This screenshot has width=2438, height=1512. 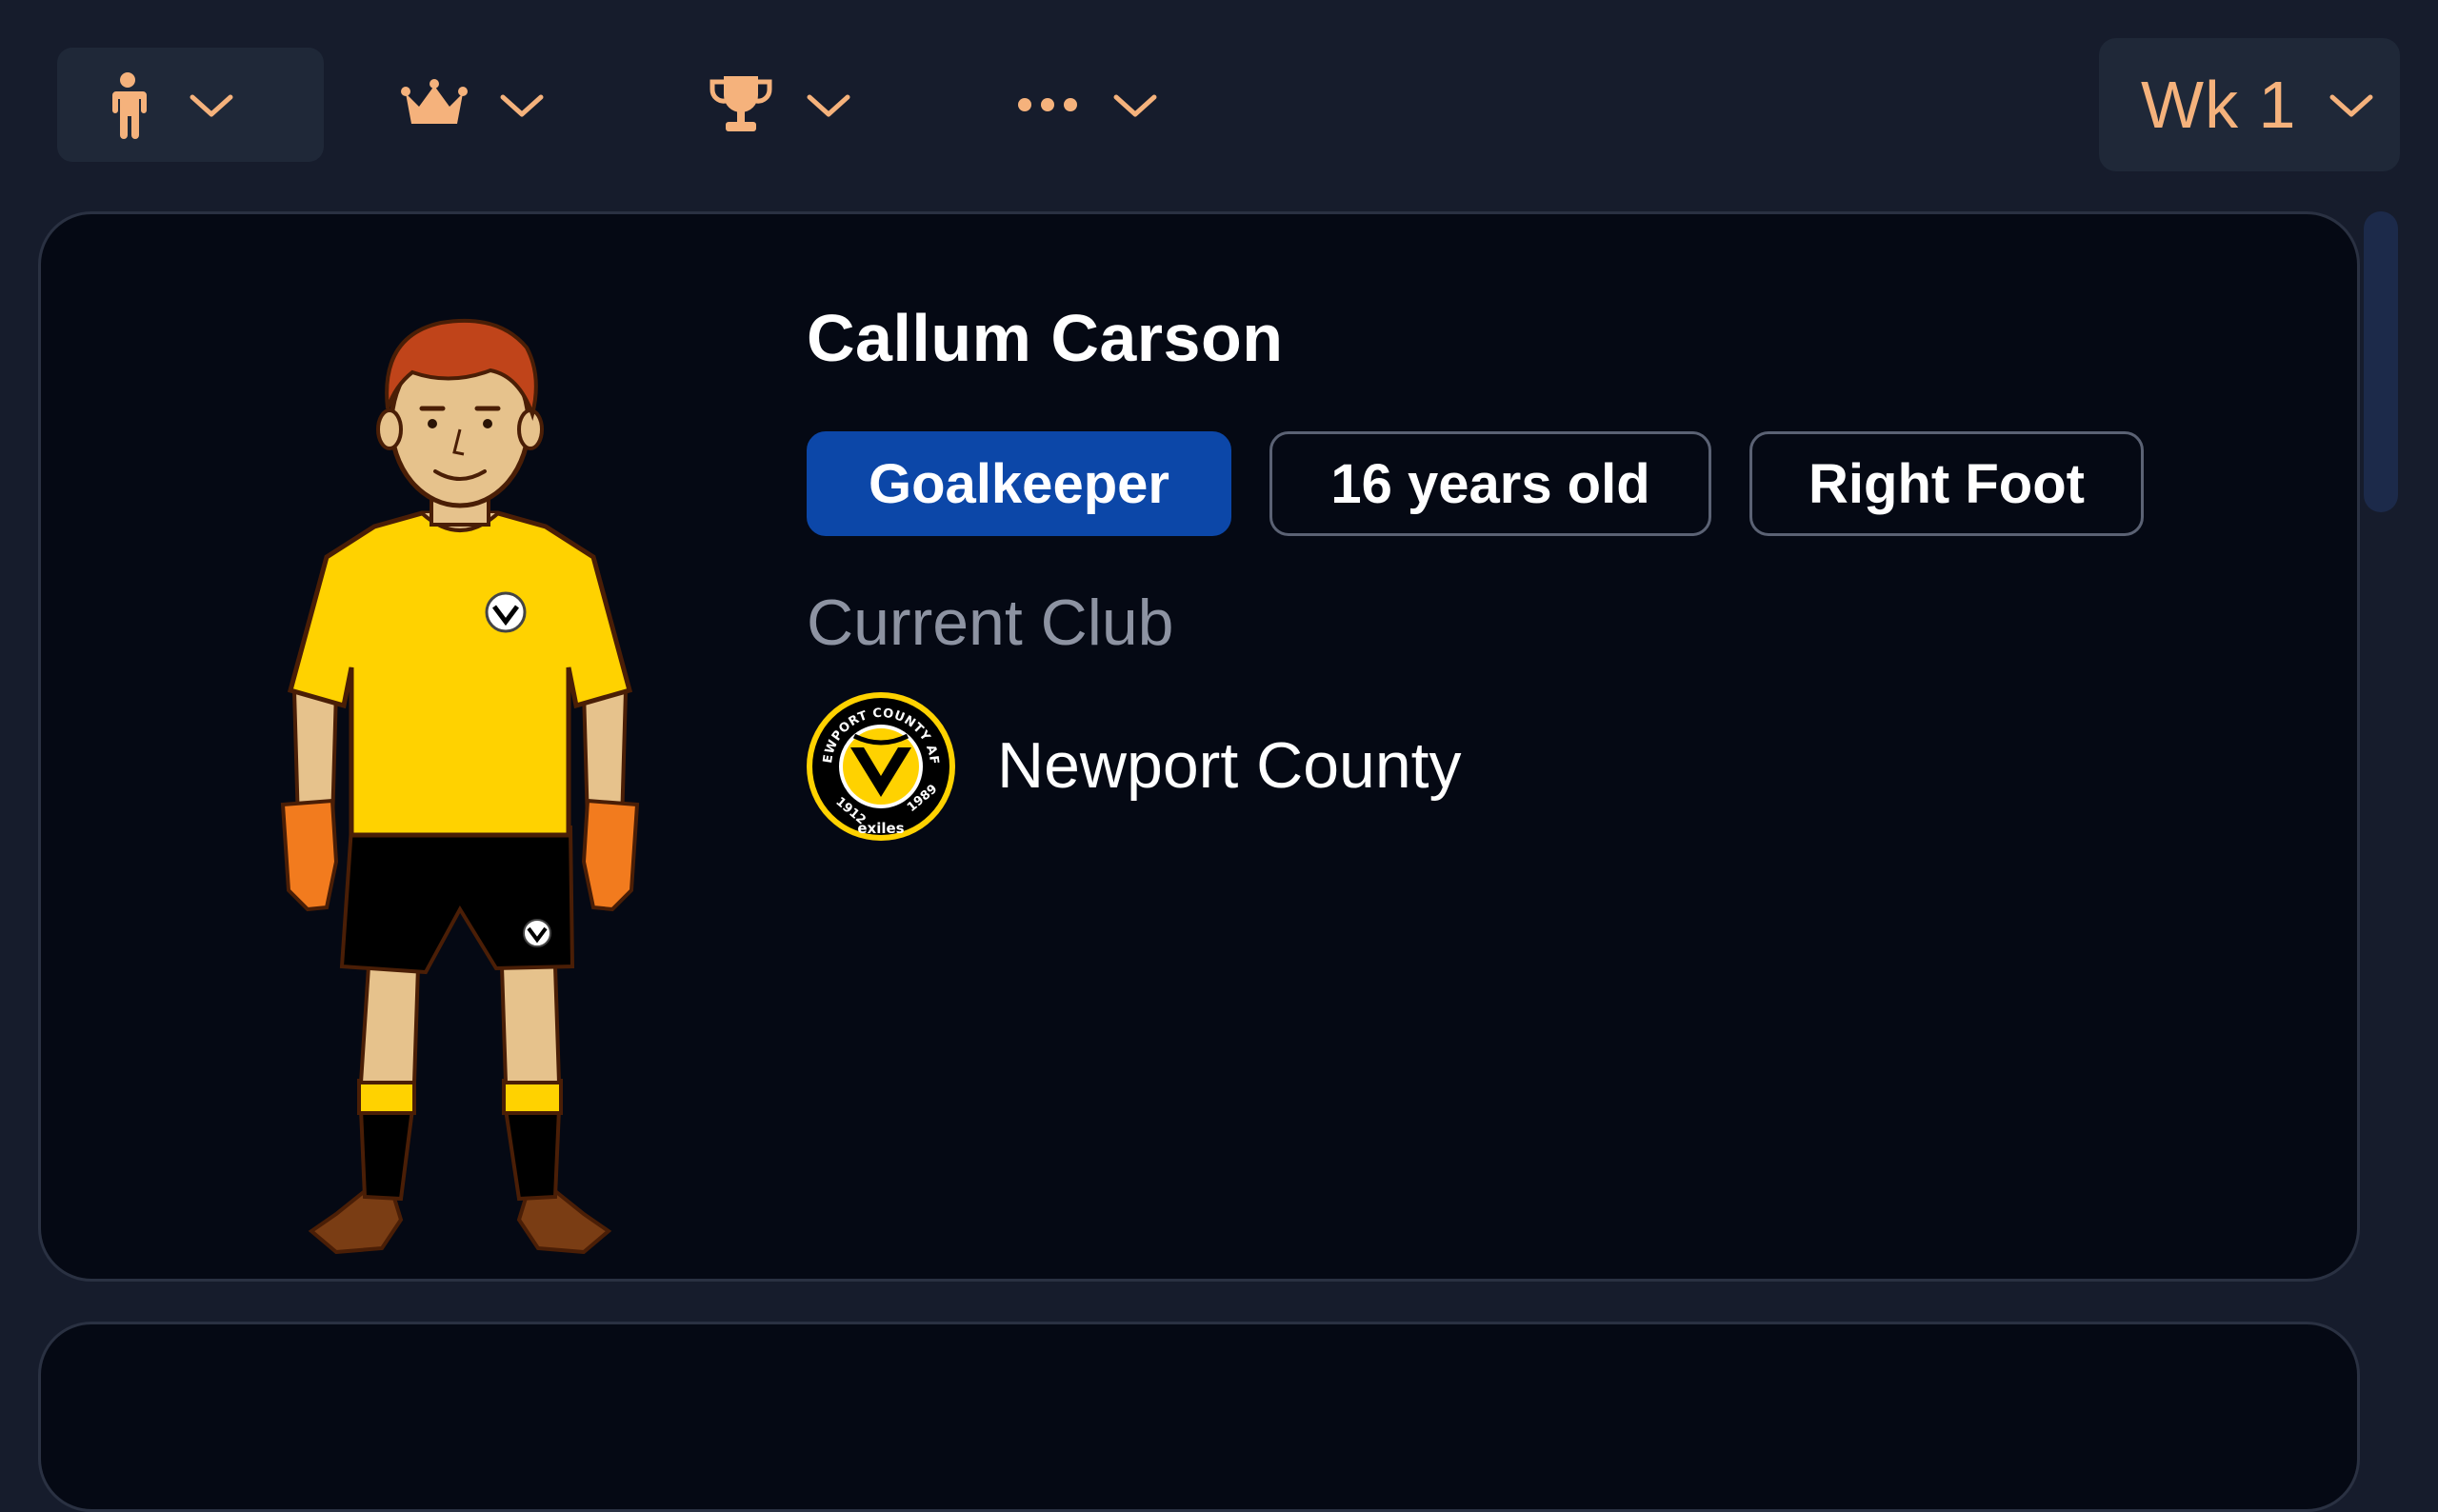 I want to click on current-club-heading: Current Club, so click(x=991, y=623).